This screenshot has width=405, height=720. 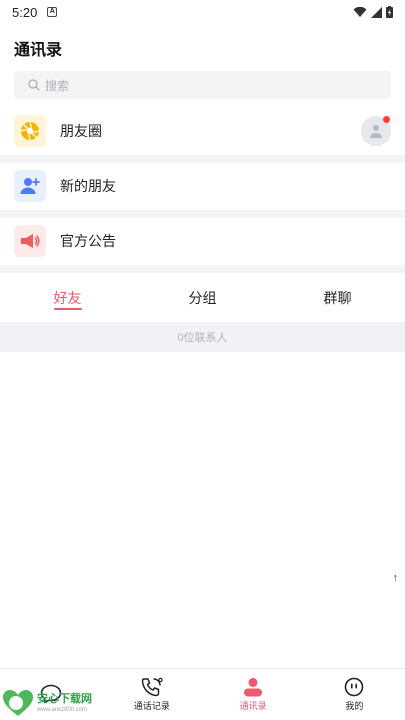 I want to click on cellular-signal-icon, so click(x=376, y=12).